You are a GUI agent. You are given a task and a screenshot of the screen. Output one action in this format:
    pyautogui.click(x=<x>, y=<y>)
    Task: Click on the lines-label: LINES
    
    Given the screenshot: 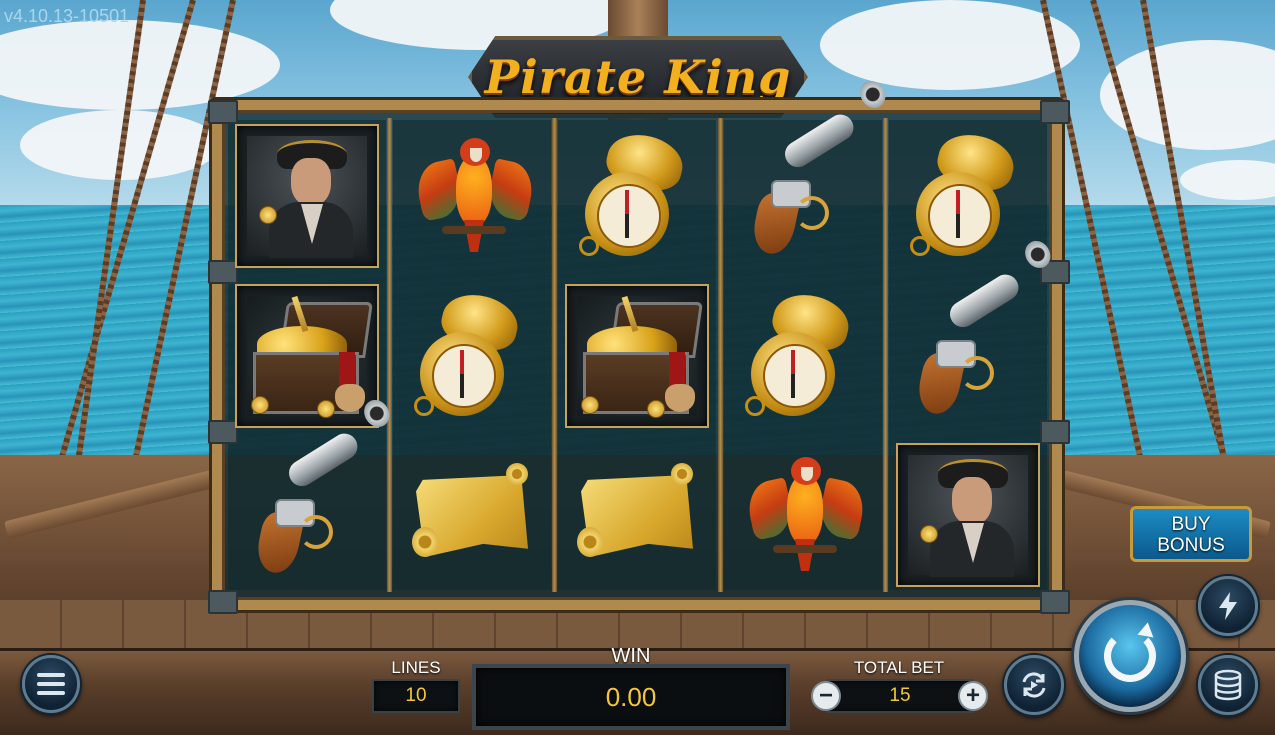 What is the action you would take?
    pyautogui.click(x=416, y=667)
    